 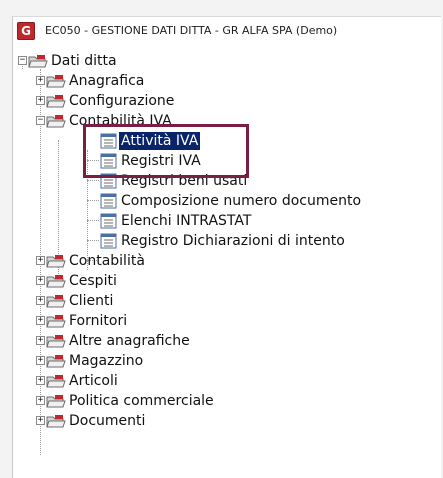 What do you see at coordinates (93, 281) in the screenshot?
I see `tree-node-label: Cespiti` at bounding box center [93, 281].